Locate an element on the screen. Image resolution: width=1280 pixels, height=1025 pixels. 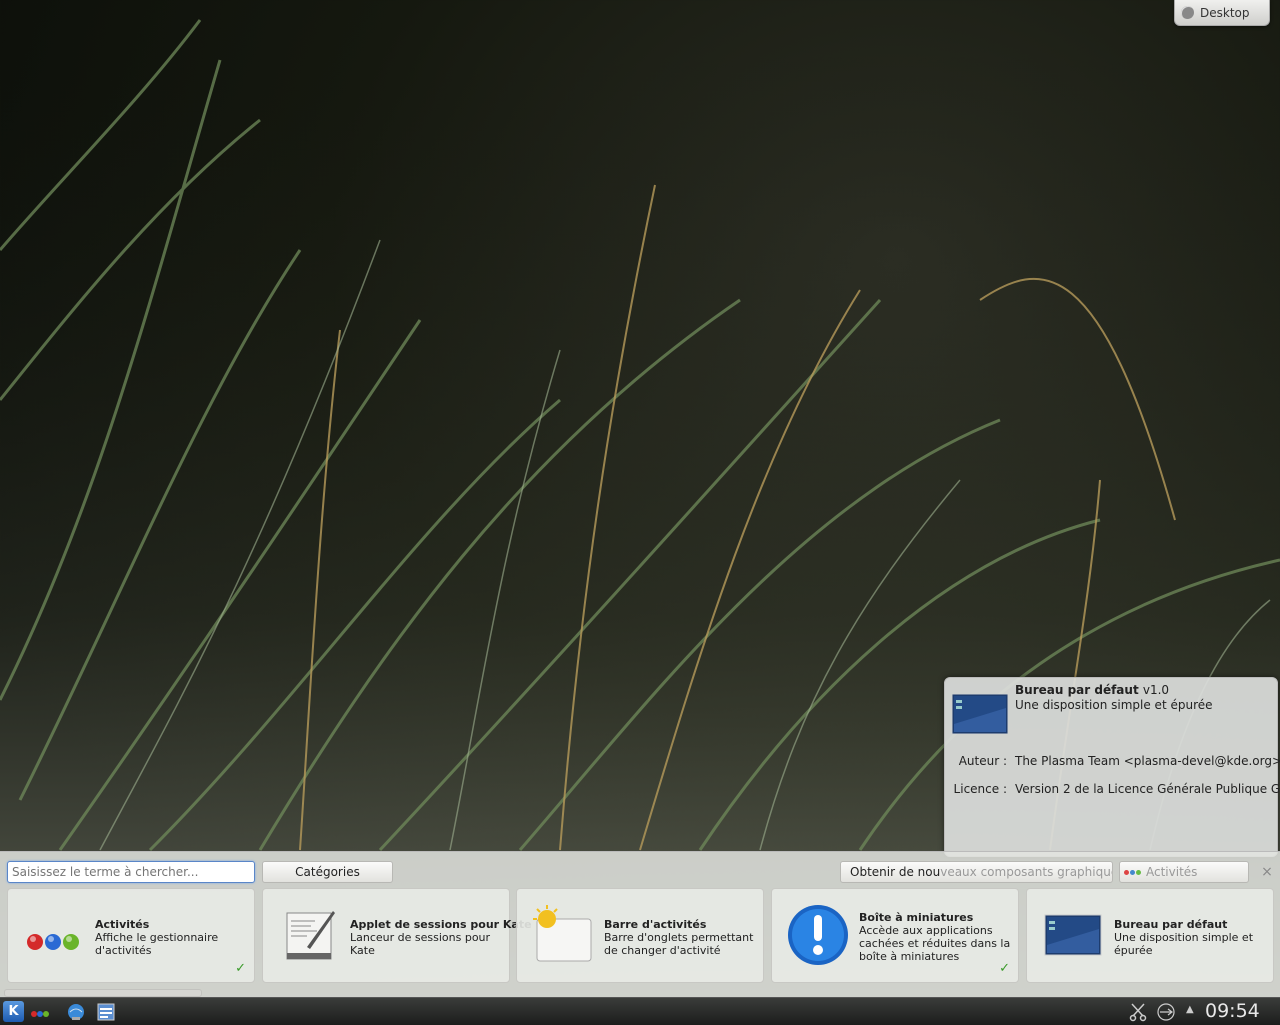
author-value: The Plasma Team <plasma-devel@kde.org> is located at coordinates (1147, 761).